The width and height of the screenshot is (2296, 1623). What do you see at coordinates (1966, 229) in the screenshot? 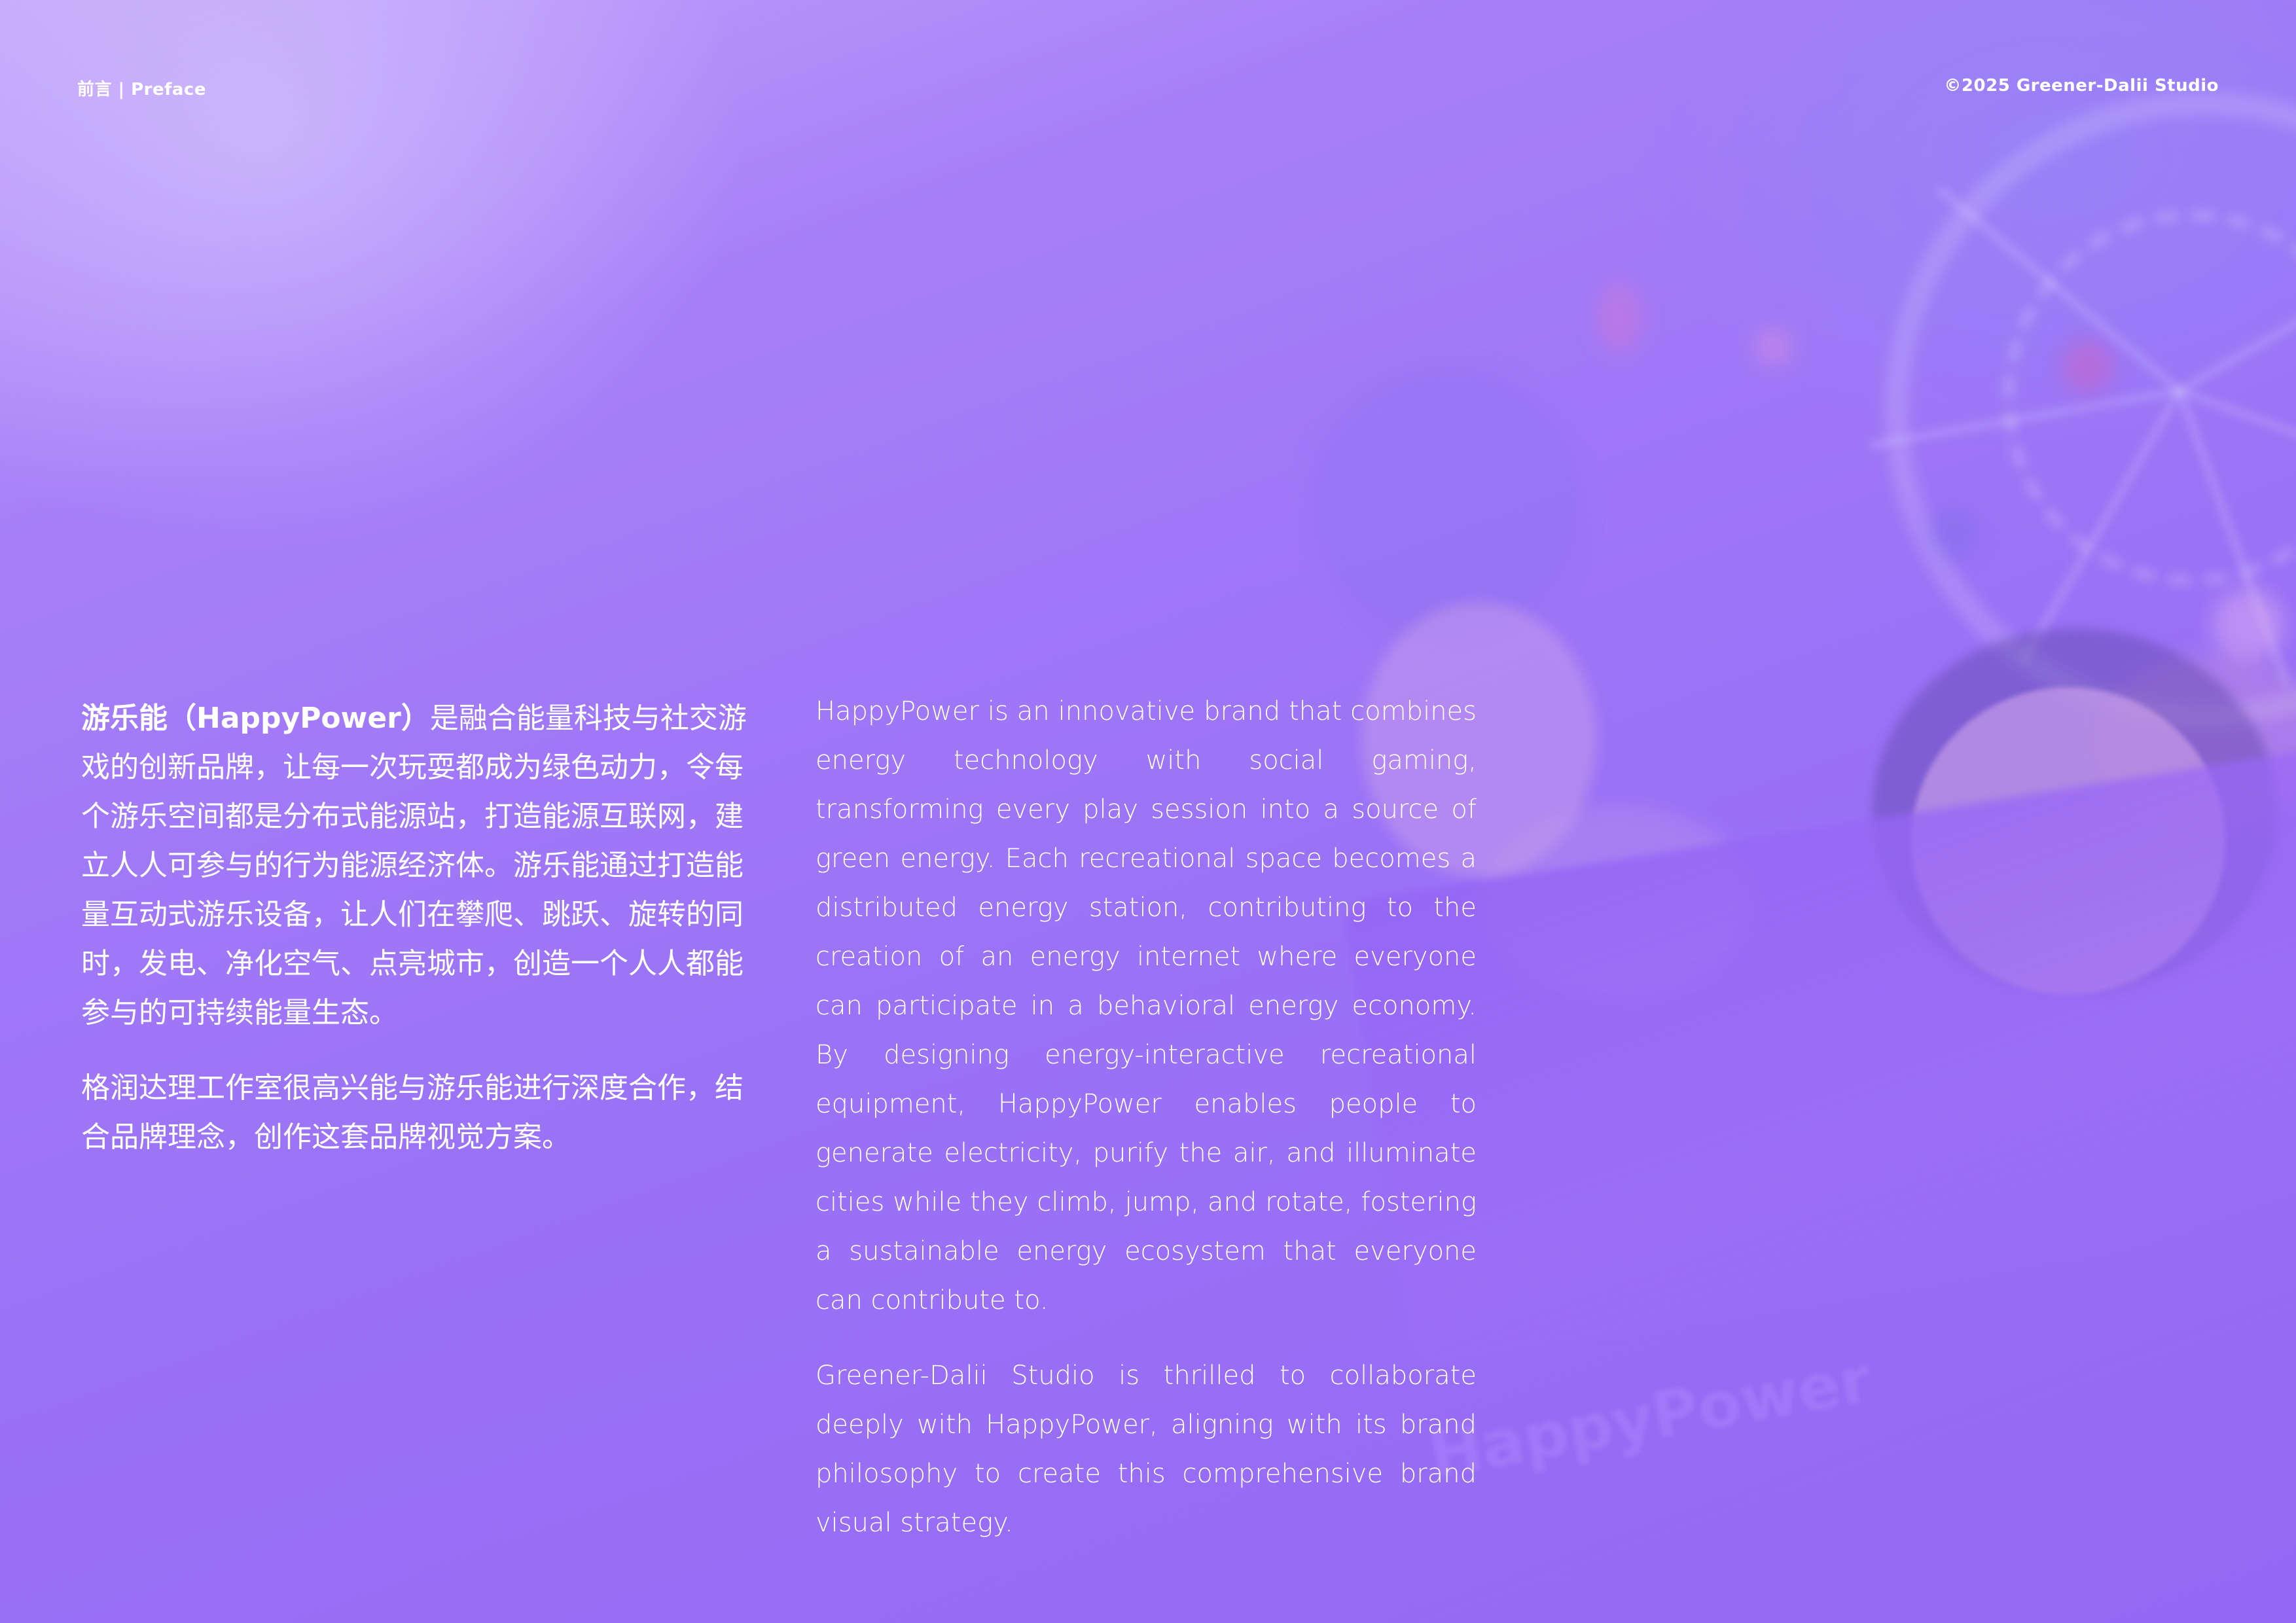
I see `background-glow` at bounding box center [1966, 229].